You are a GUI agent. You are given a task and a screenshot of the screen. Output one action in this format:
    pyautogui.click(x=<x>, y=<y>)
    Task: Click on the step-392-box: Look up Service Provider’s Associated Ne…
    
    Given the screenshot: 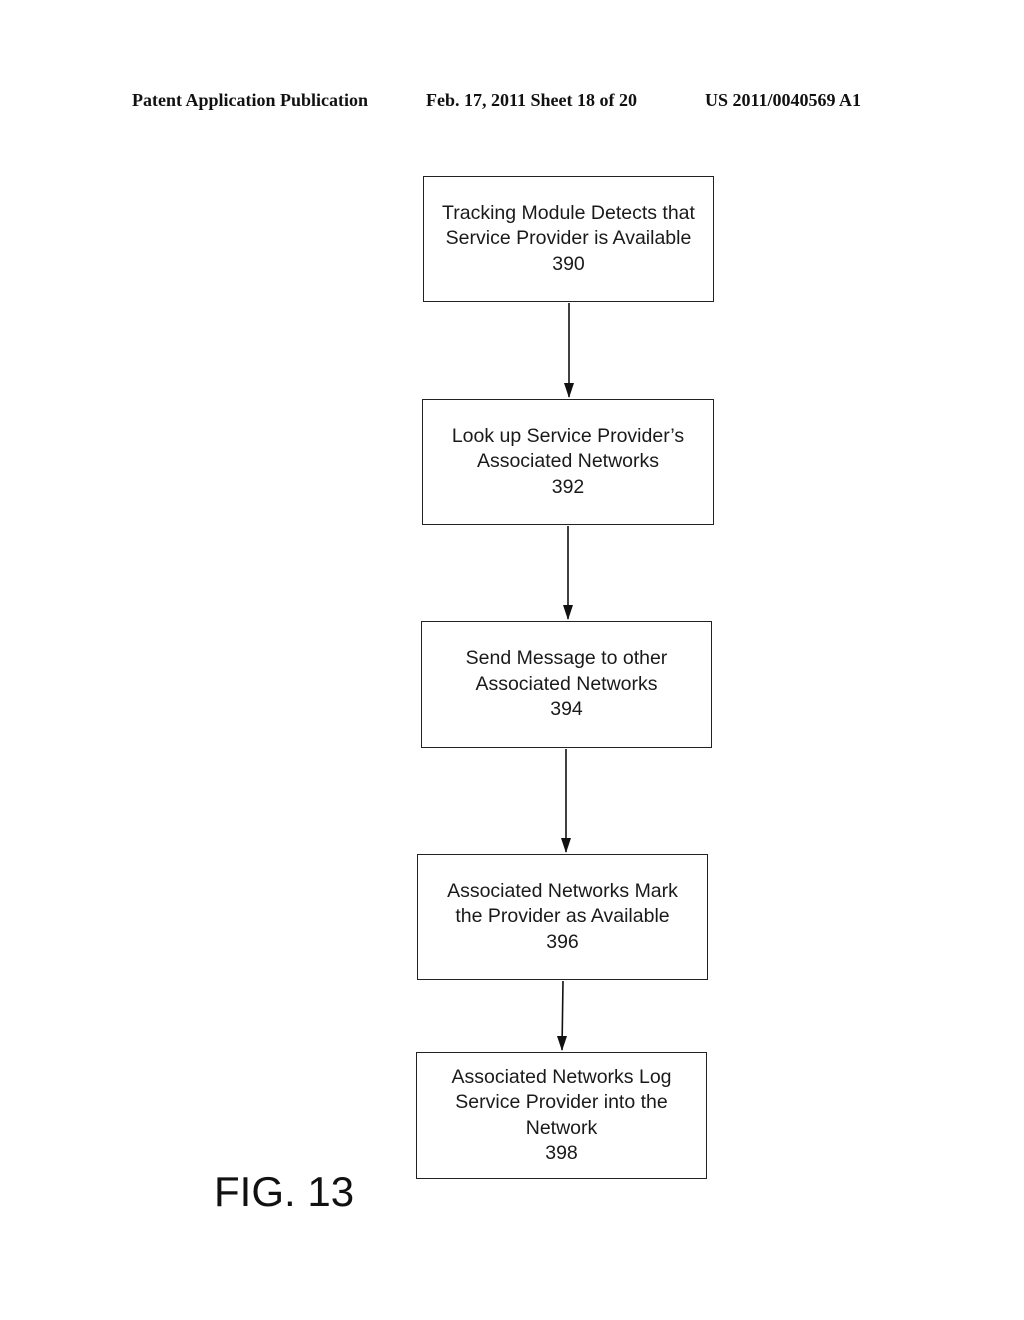 What is the action you would take?
    pyautogui.click(x=568, y=462)
    